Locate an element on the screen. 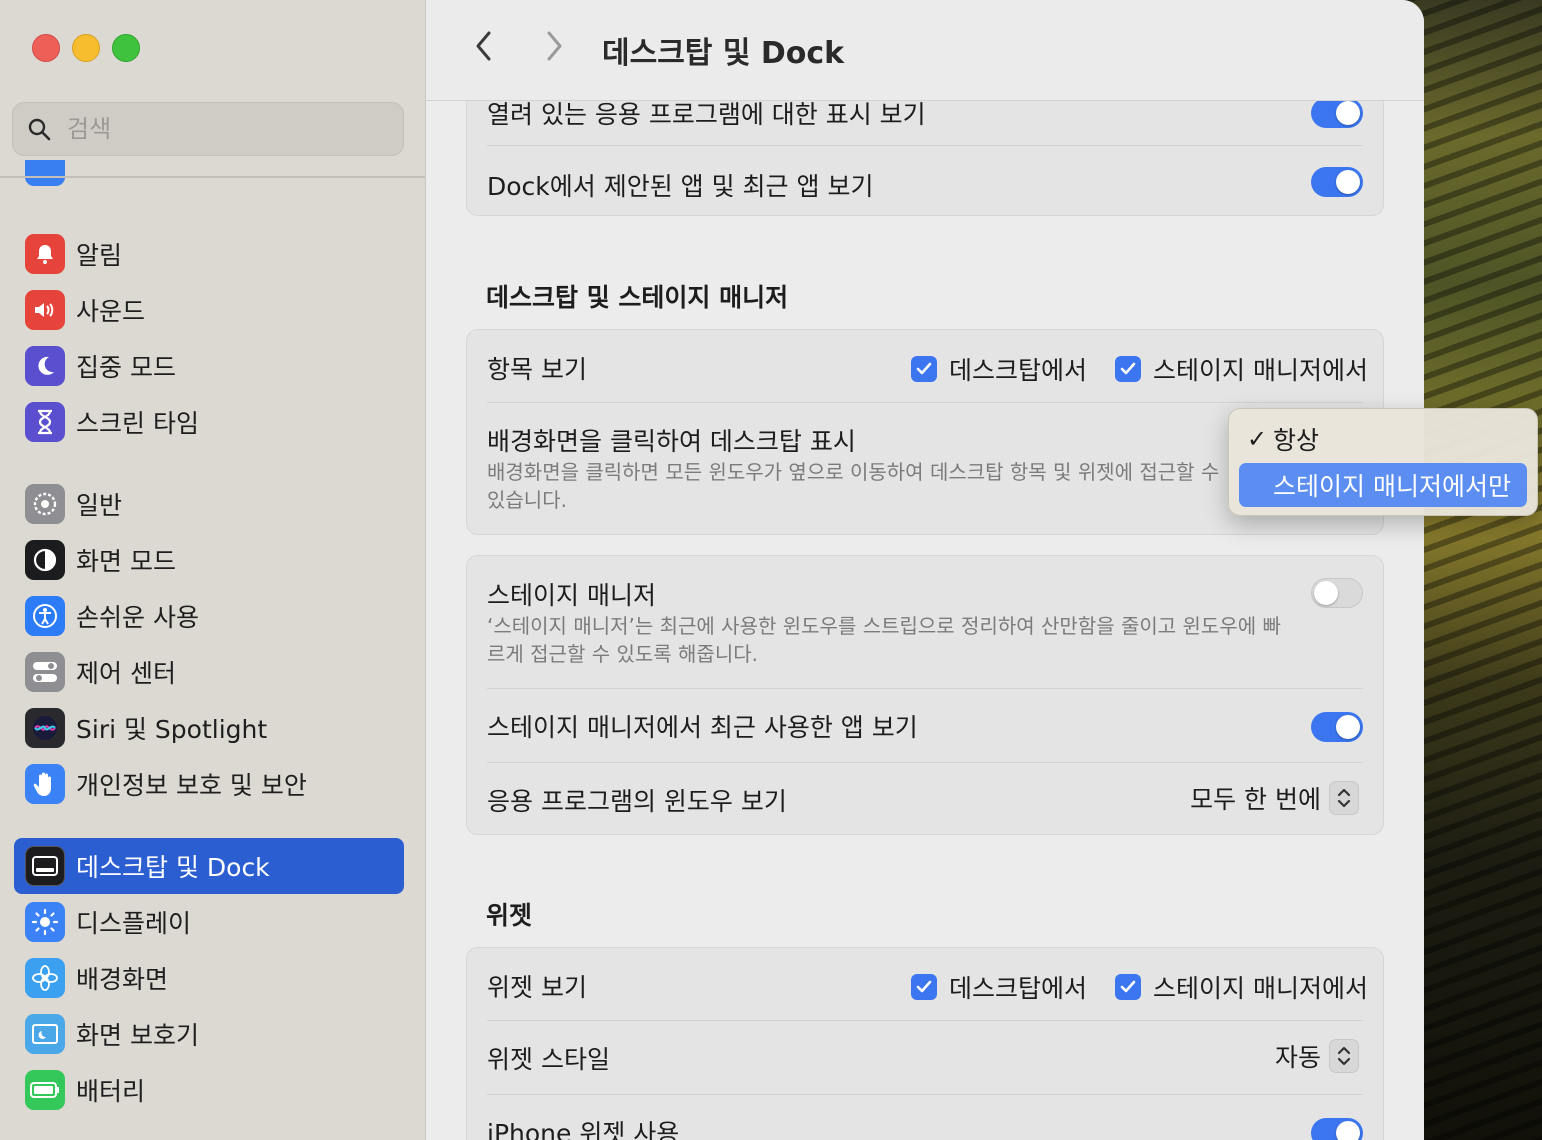 The height and width of the screenshot is (1140, 1542). sidebar-item-label: 배터리 is located at coordinates (111, 1091).